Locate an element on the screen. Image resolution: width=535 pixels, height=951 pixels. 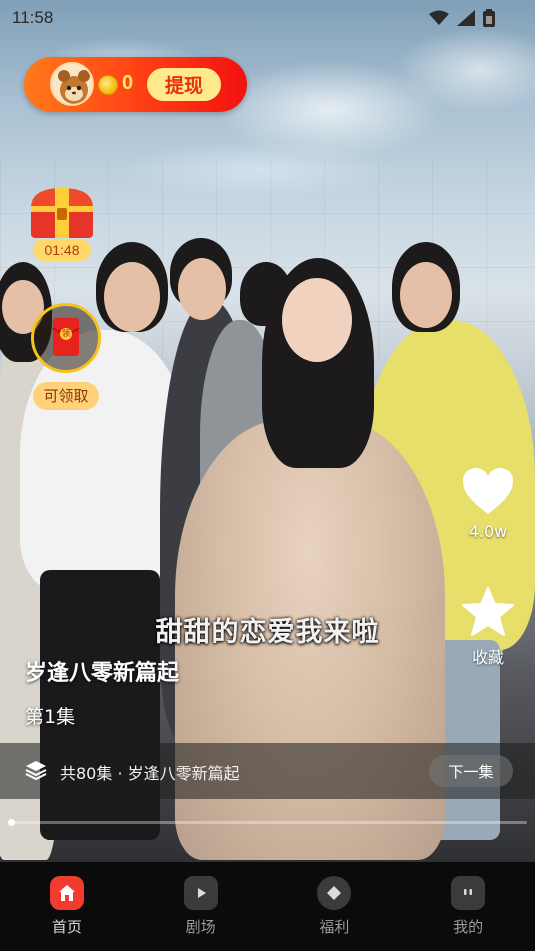
coin-balance-pill: 0 提现 is located at coordinates (135, 84).